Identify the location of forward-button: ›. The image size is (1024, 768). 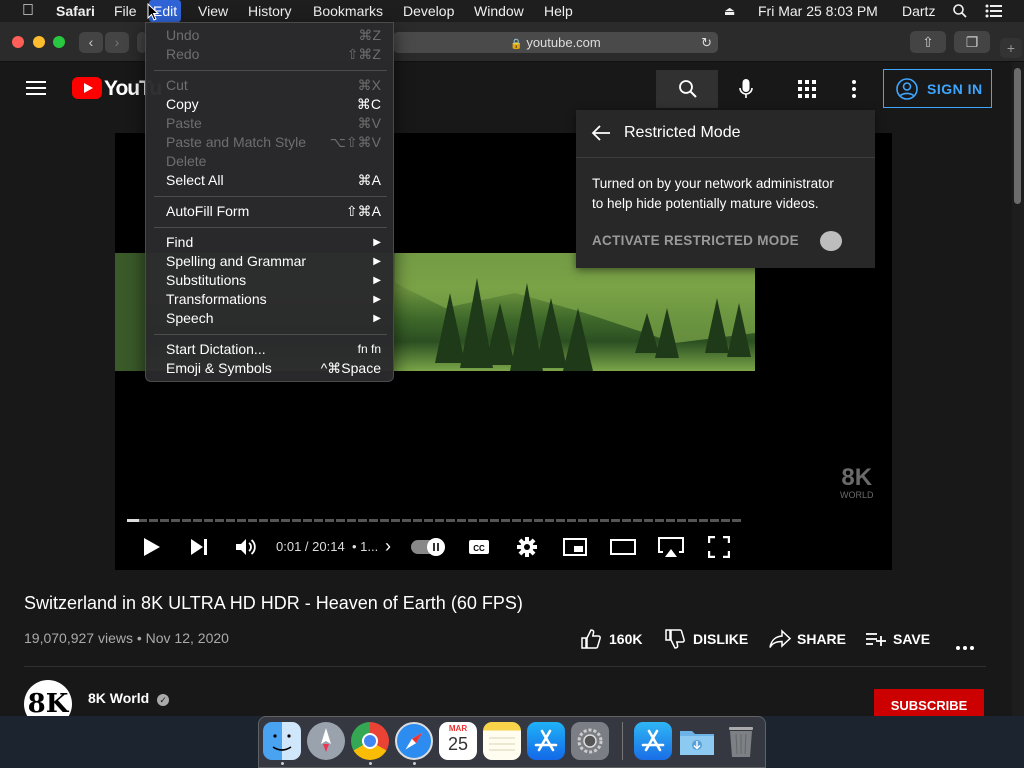
(117, 42).